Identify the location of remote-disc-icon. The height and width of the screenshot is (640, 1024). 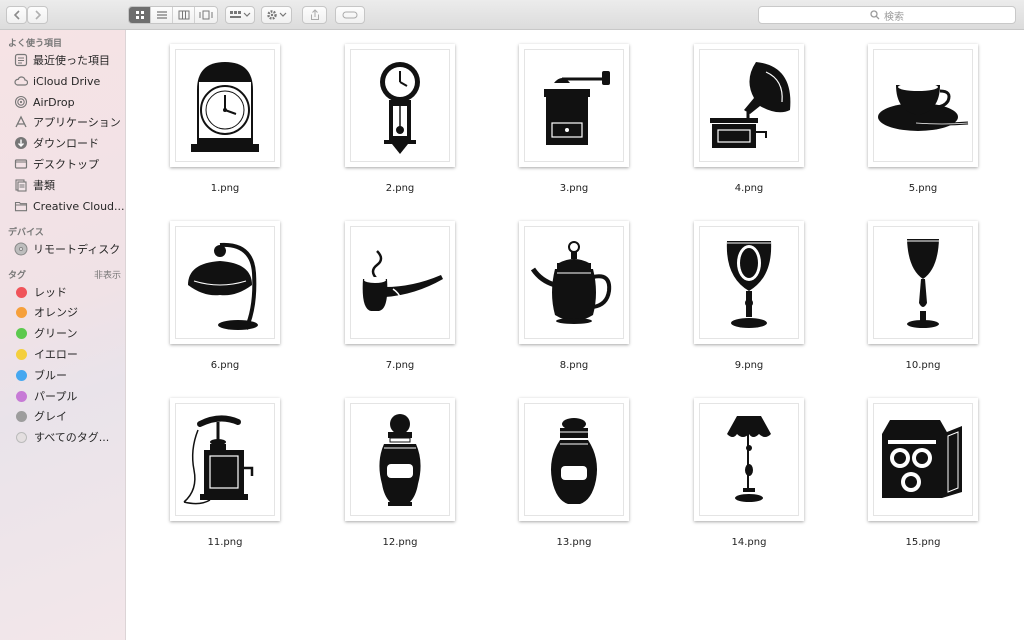
(21, 249).